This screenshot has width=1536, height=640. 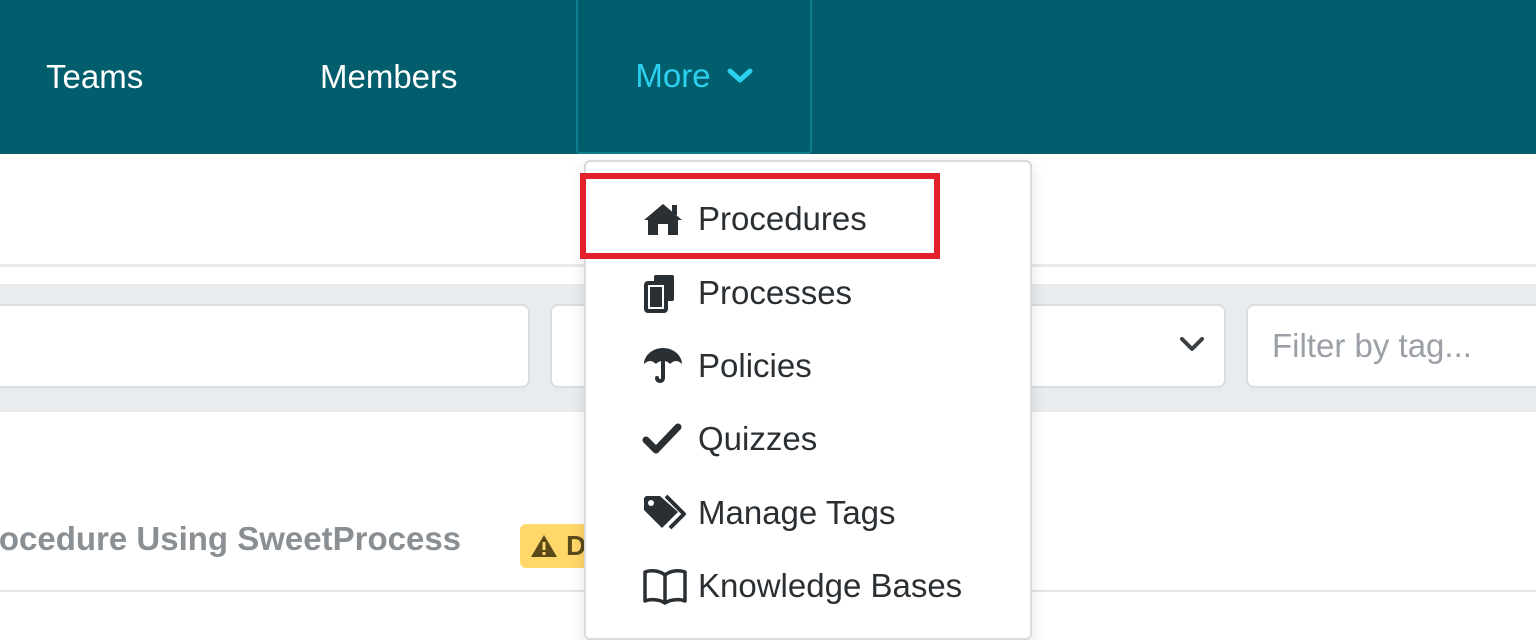 I want to click on copy-icon, so click(x=665, y=293).